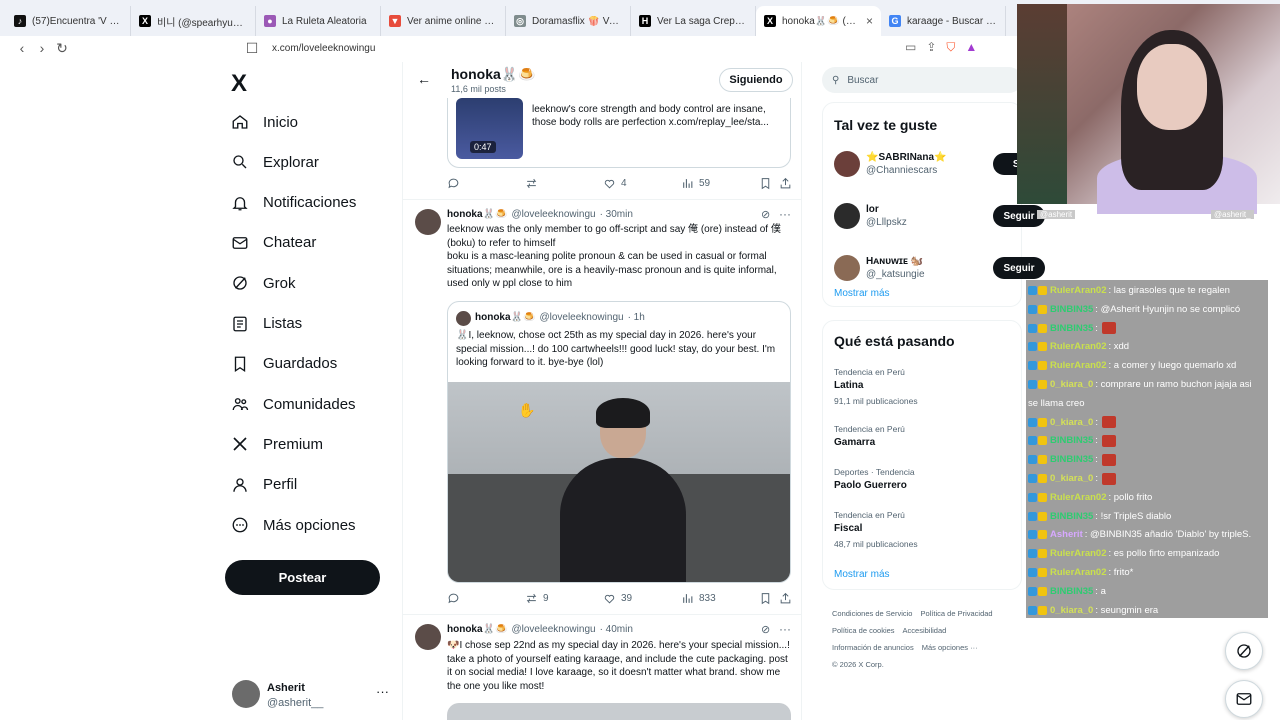 The height and width of the screenshot is (720, 1280). What do you see at coordinates (284, 364) in the screenshot?
I see `sidebar-item-guardados: Guardados` at bounding box center [284, 364].